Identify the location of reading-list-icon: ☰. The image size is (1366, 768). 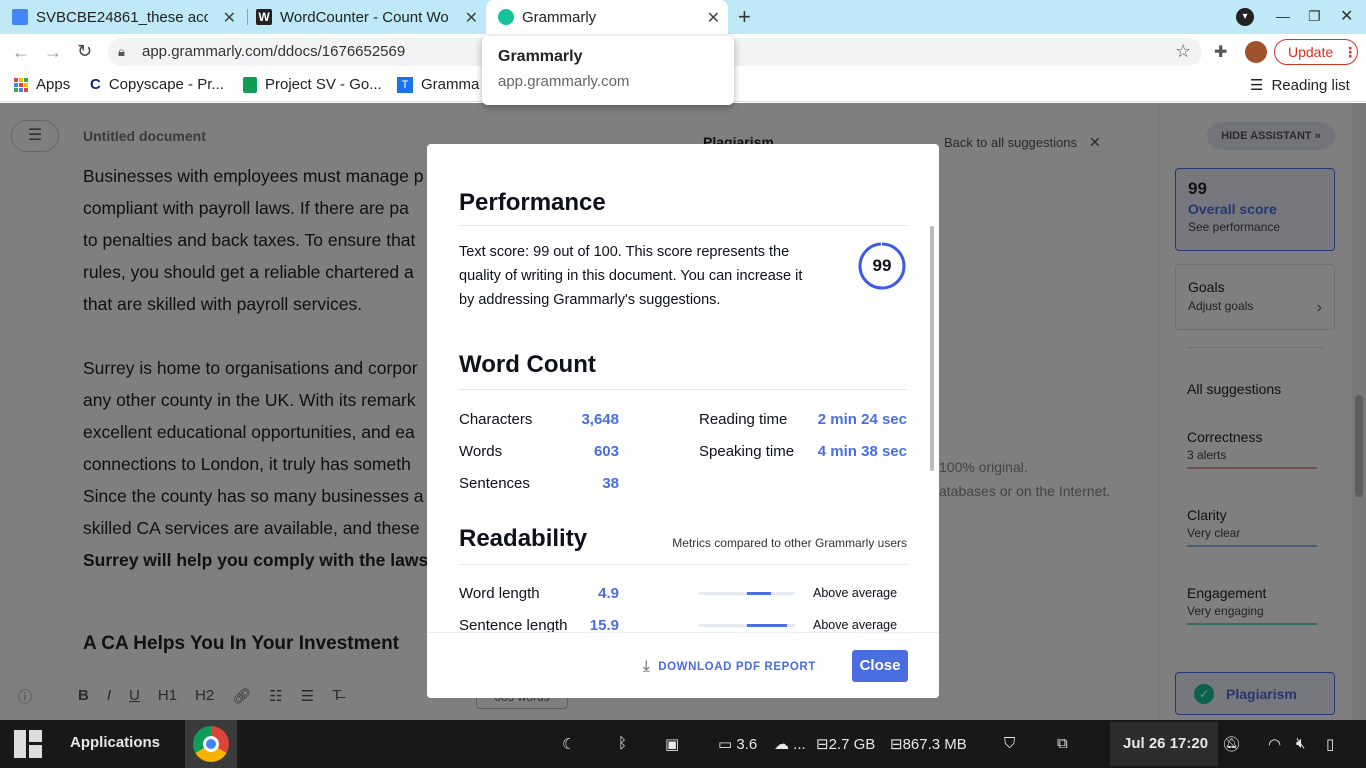
(1257, 85).